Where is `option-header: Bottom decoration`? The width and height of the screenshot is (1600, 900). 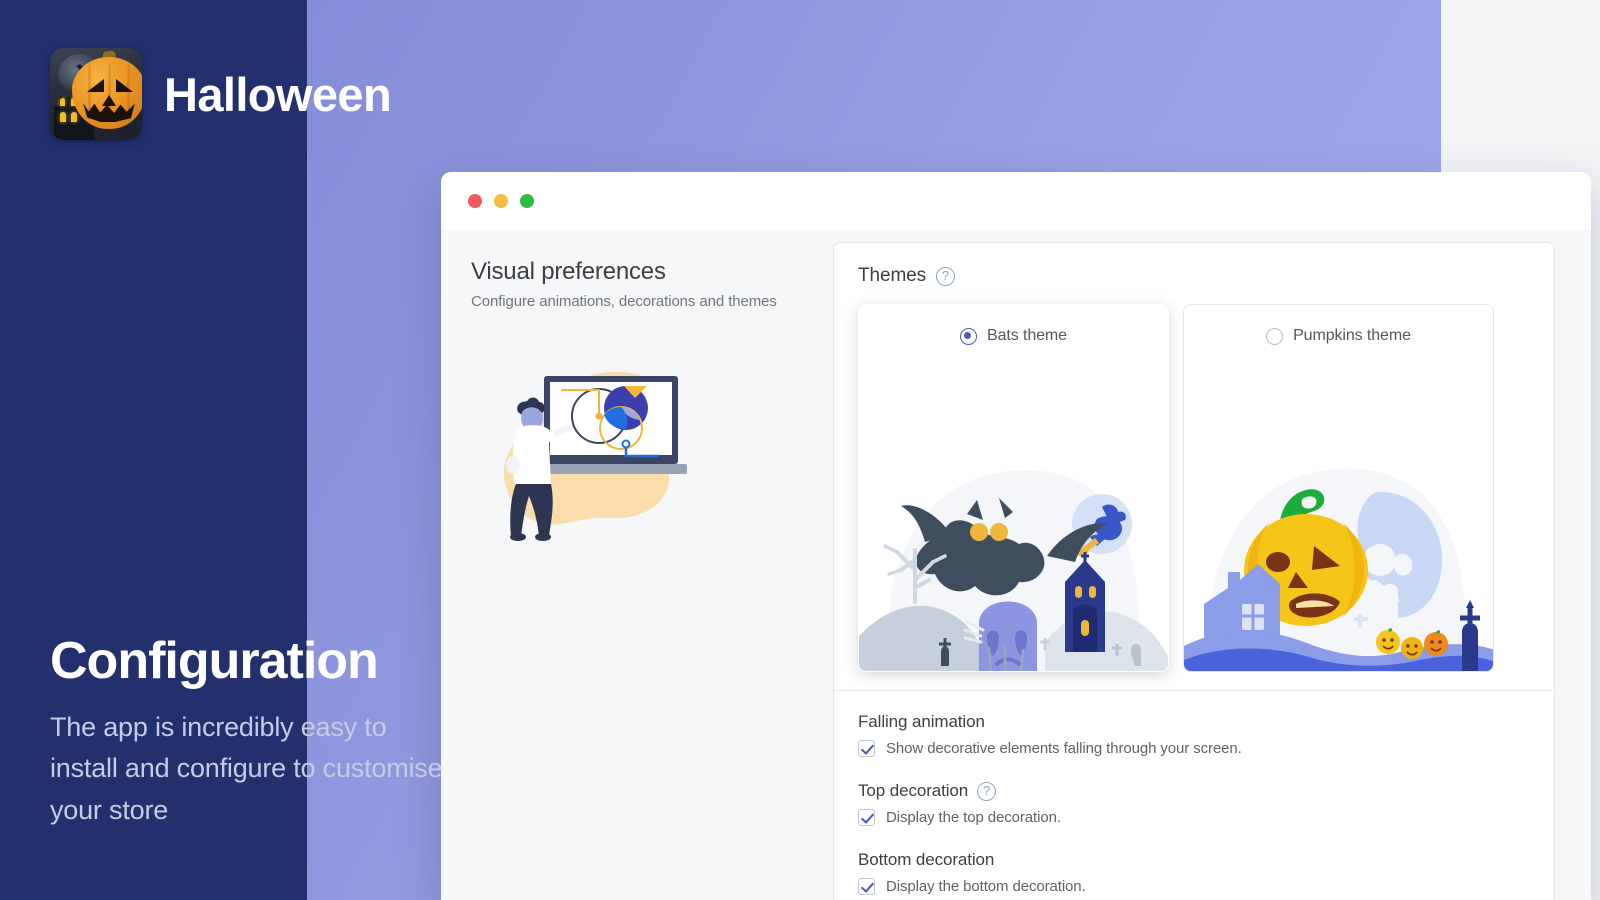
option-header: Bottom decoration is located at coordinates (1194, 860).